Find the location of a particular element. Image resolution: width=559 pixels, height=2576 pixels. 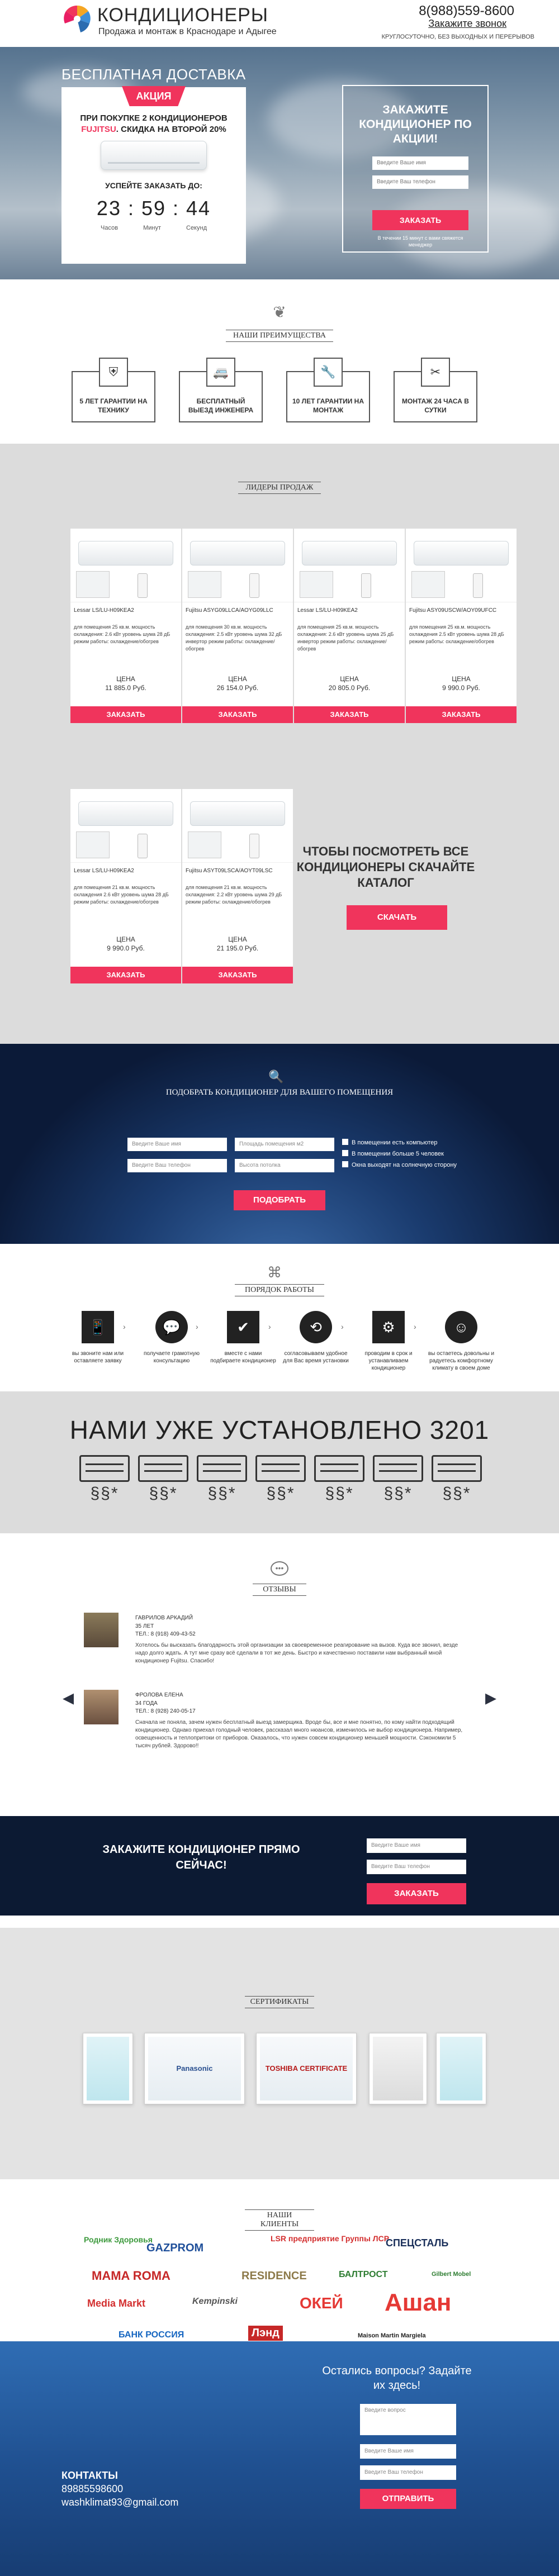

select-area-input: Площадь помещения м2 is located at coordinates (284, 1144).